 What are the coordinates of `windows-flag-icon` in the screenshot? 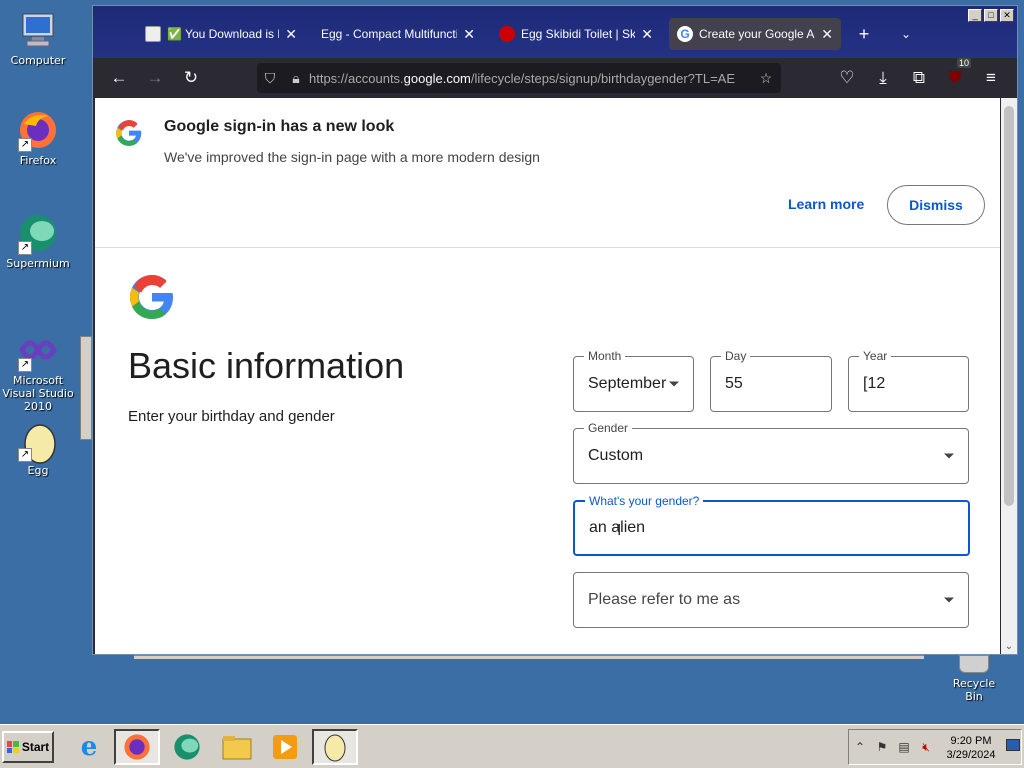 It's located at (12, 747).